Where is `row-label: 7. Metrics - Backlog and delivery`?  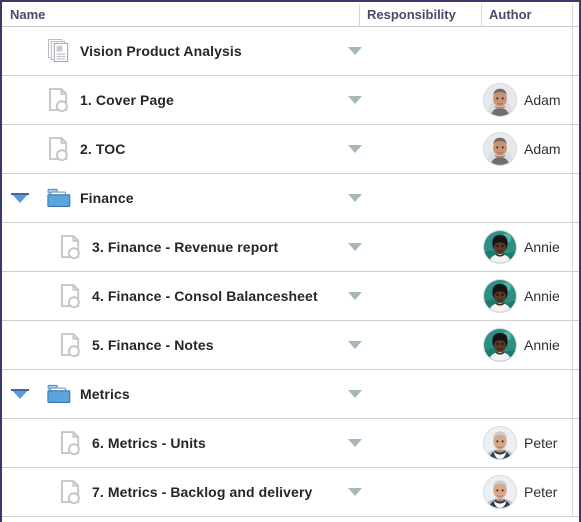
row-label: 7. Metrics - Backlog and delivery is located at coordinates (202, 492).